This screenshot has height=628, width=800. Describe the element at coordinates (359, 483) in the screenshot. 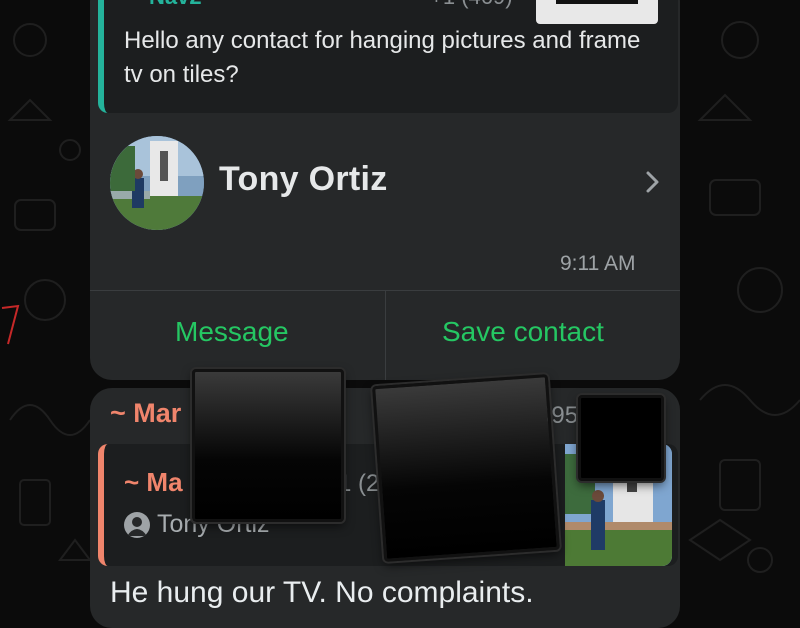

I see `quoted-contact-phone: 1 (2` at that location.